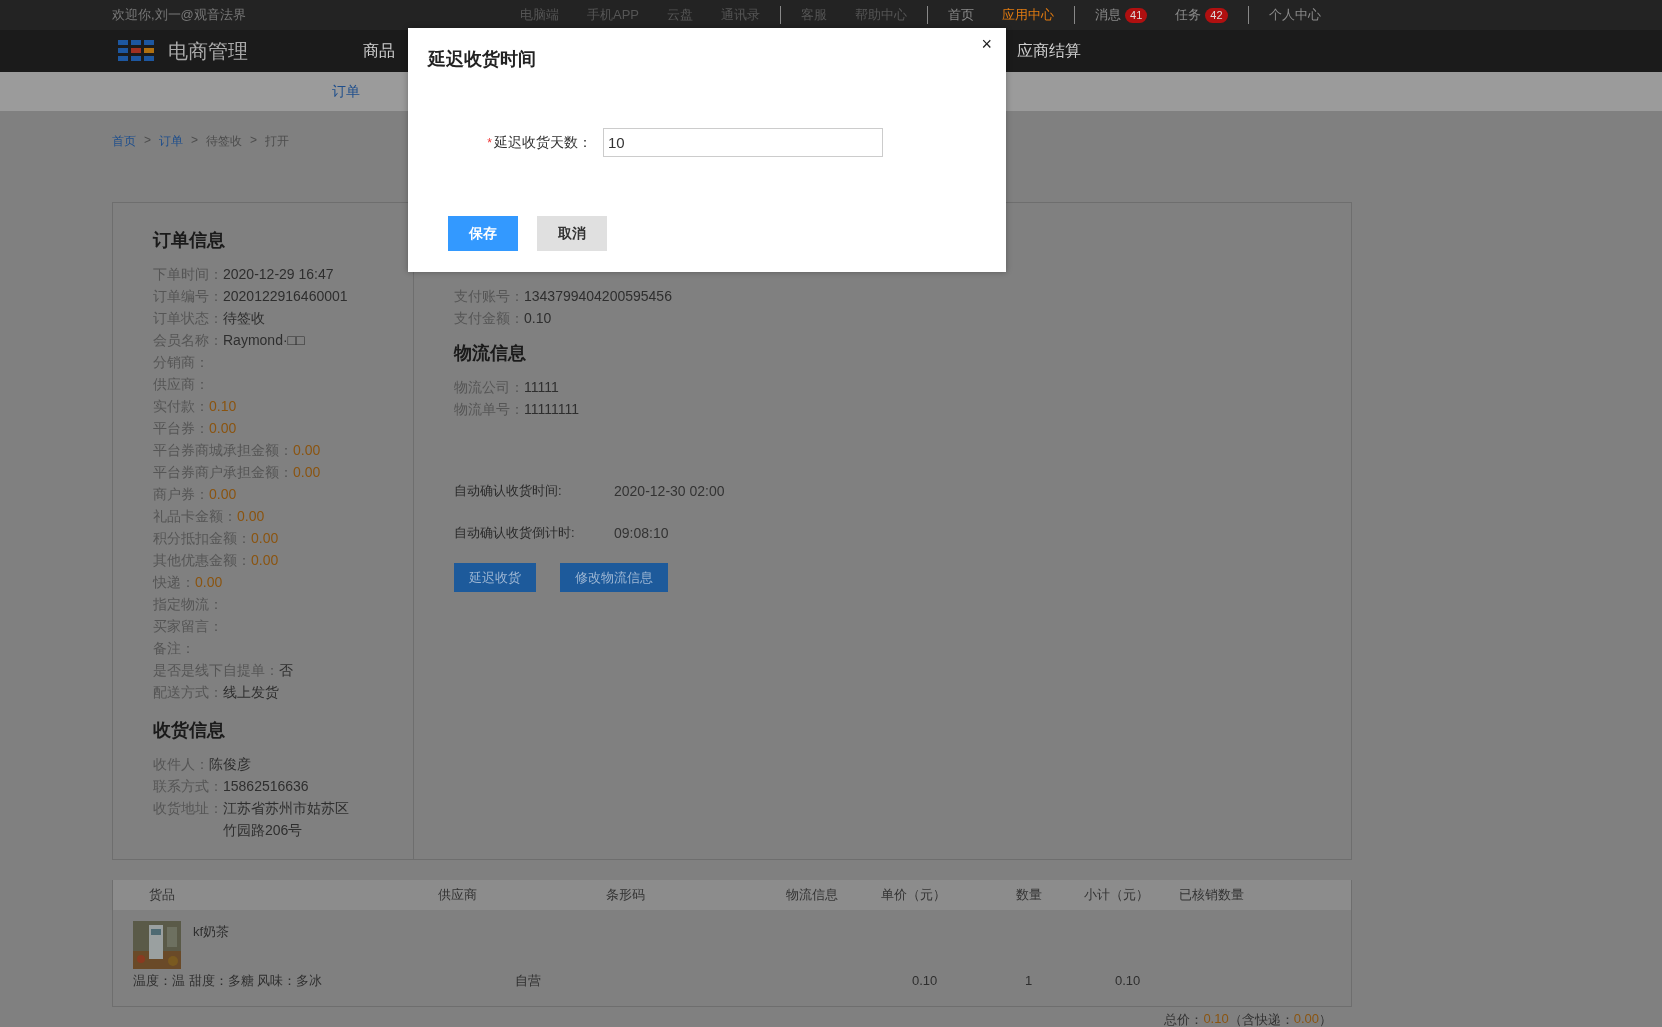  I want to click on nav-item: 商品, so click(379, 51).